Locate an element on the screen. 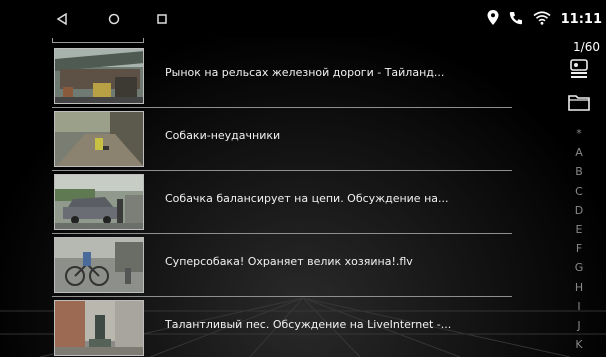 Image resolution: width=606 pixels, height=357 pixels. index-letter: G is located at coordinates (579, 267).